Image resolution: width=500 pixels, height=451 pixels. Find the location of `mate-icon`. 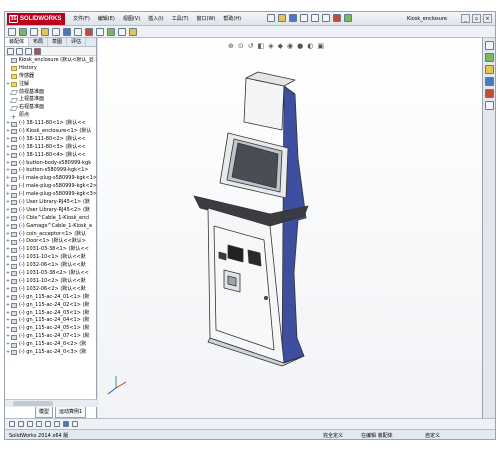

mate-icon is located at coordinates (23, 32).